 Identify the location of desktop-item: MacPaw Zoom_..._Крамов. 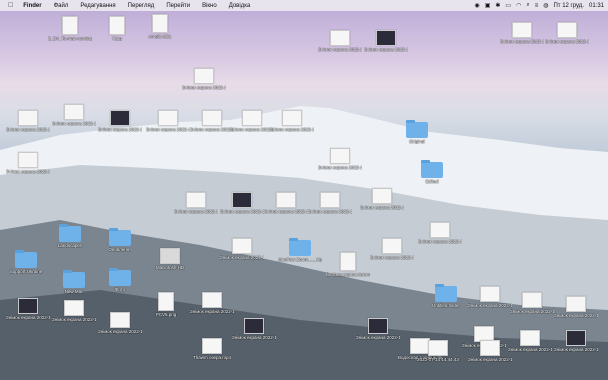
(300, 250).